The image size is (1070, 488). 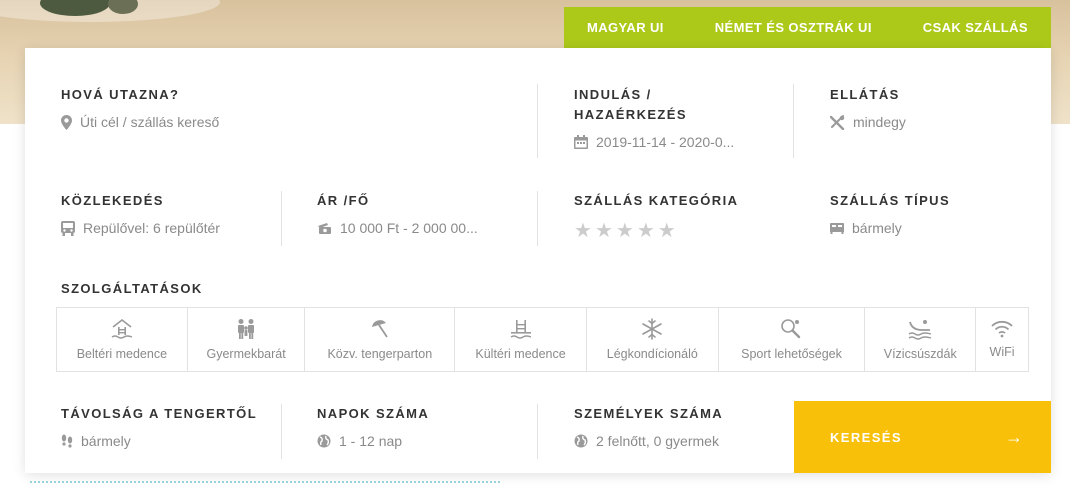 I want to click on accommodation-type-label: SZÁLLÁS TÍPUS, so click(x=890, y=200).